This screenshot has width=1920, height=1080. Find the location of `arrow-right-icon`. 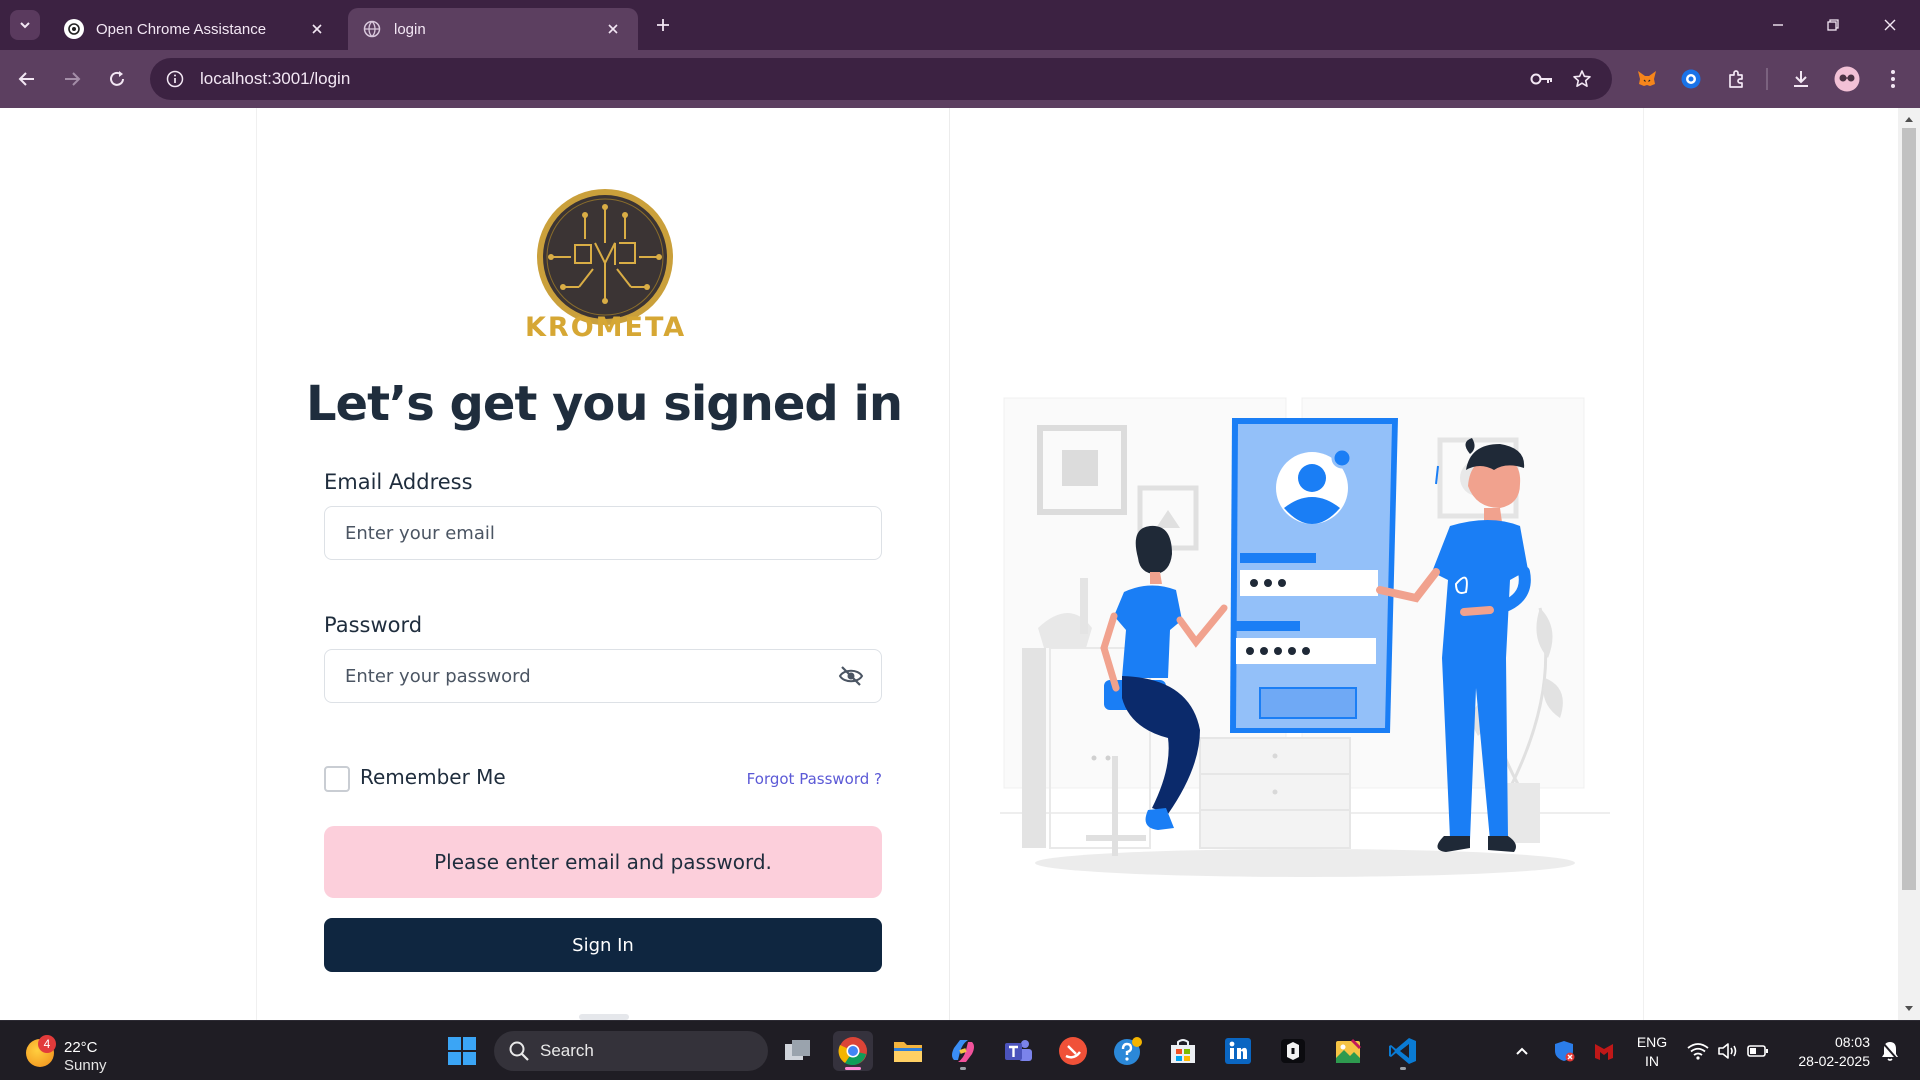

arrow-right-icon is located at coordinates (73, 79).